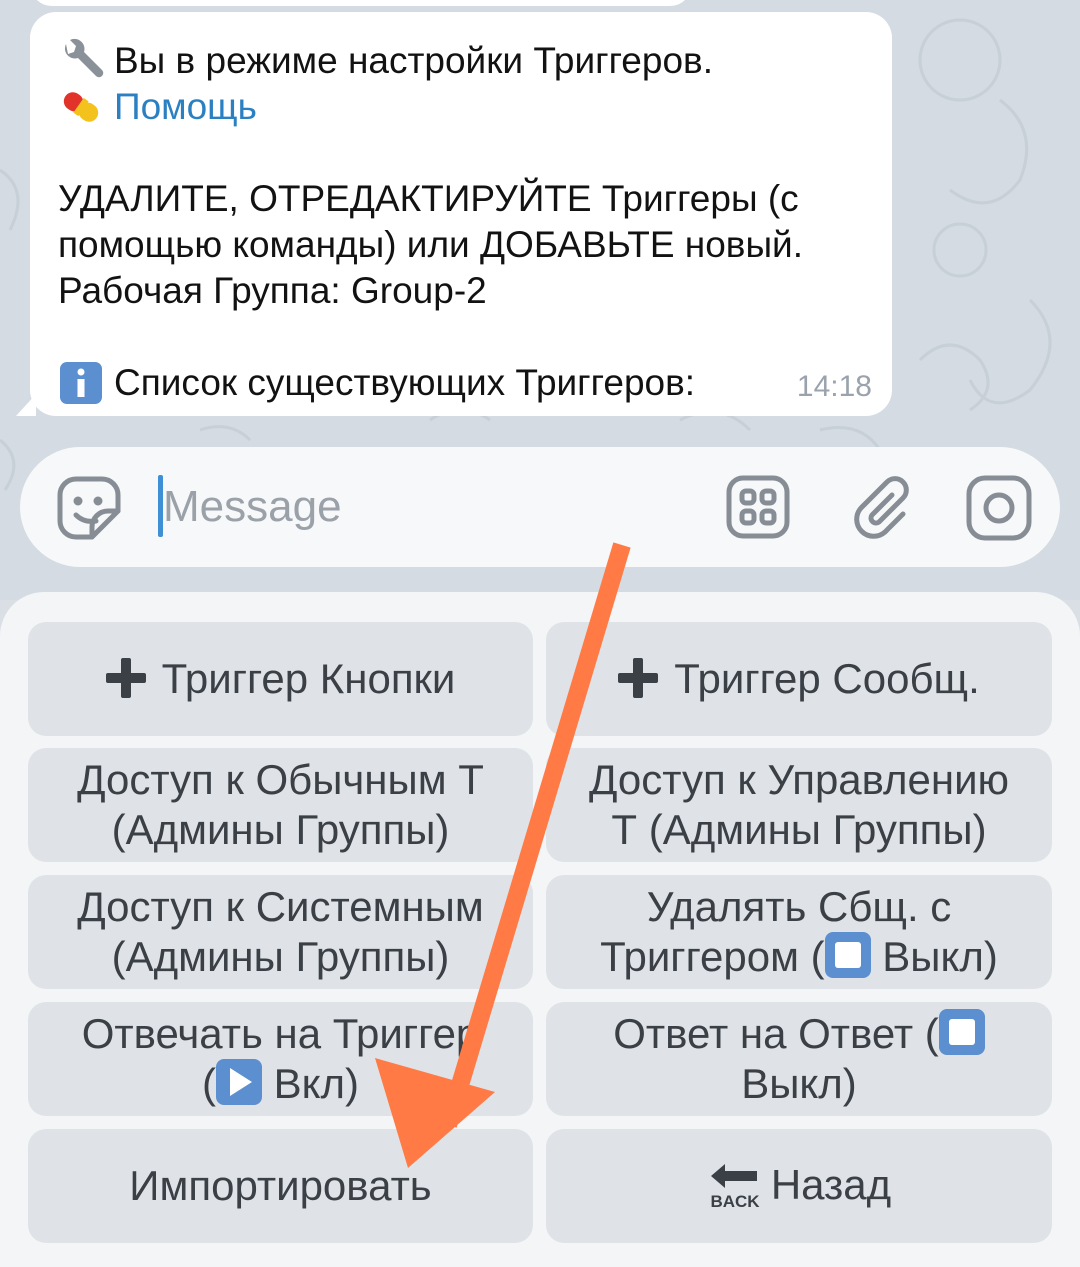 The width and height of the screenshot is (1080, 1267). What do you see at coordinates (881, 506) in the screenshot?
I see `paperclip-icon` at bounding box center [881, 506].